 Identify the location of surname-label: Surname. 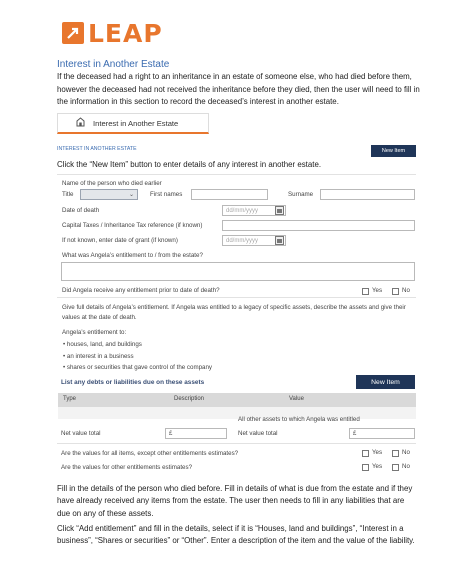
(301, 194).